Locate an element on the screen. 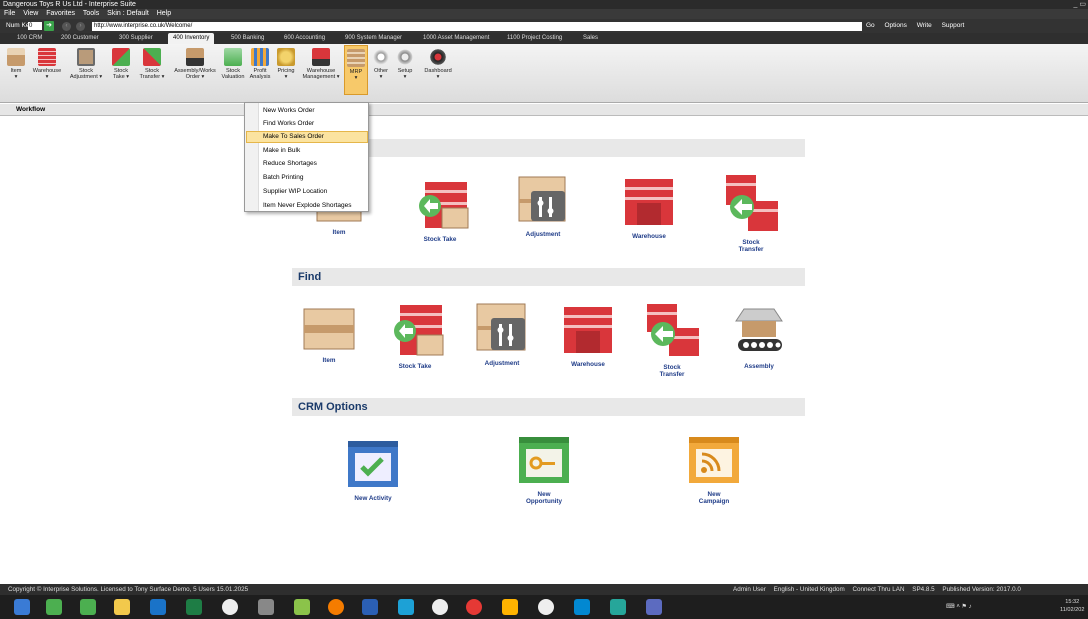 This screenshot has height=619, width=1088. assembly-icon is located at coordinates (195, 57).